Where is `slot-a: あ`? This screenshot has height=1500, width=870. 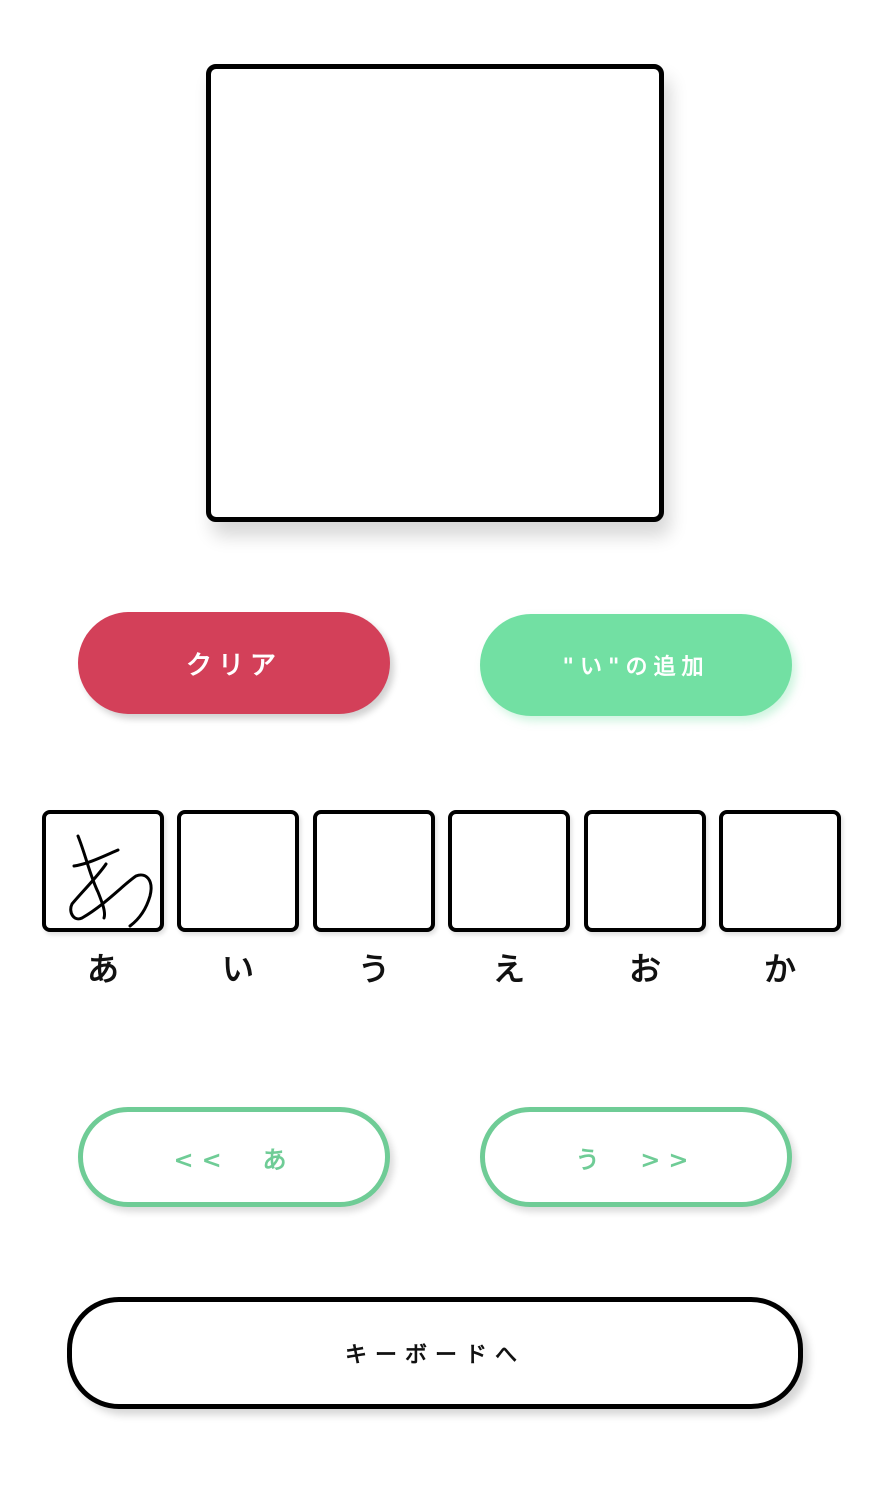 slot-a: あ is located at coordinates (103, 900).